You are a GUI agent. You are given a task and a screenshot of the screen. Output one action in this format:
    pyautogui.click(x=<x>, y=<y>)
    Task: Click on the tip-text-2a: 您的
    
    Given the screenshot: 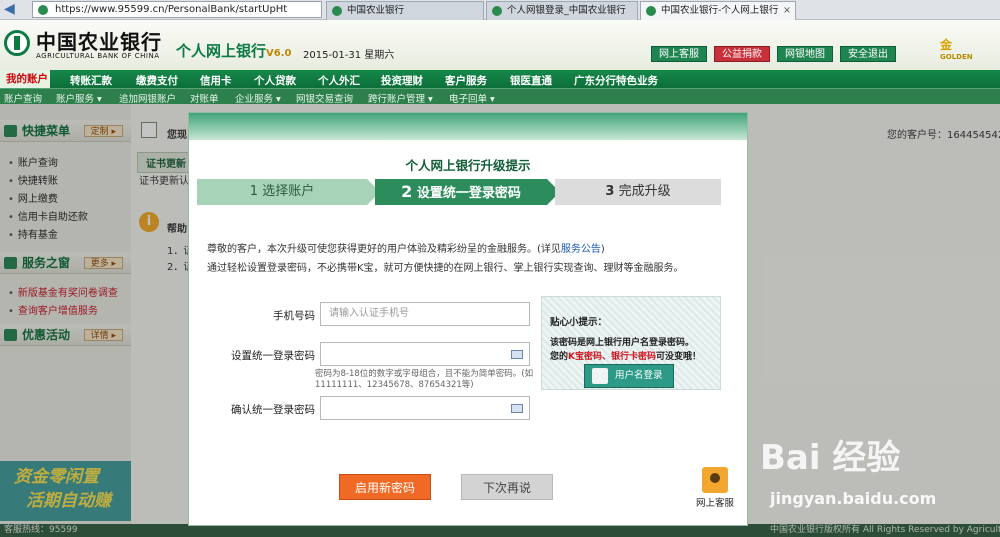 What is the action you would take?
    pyautogui.click(x=559, y=357)
    